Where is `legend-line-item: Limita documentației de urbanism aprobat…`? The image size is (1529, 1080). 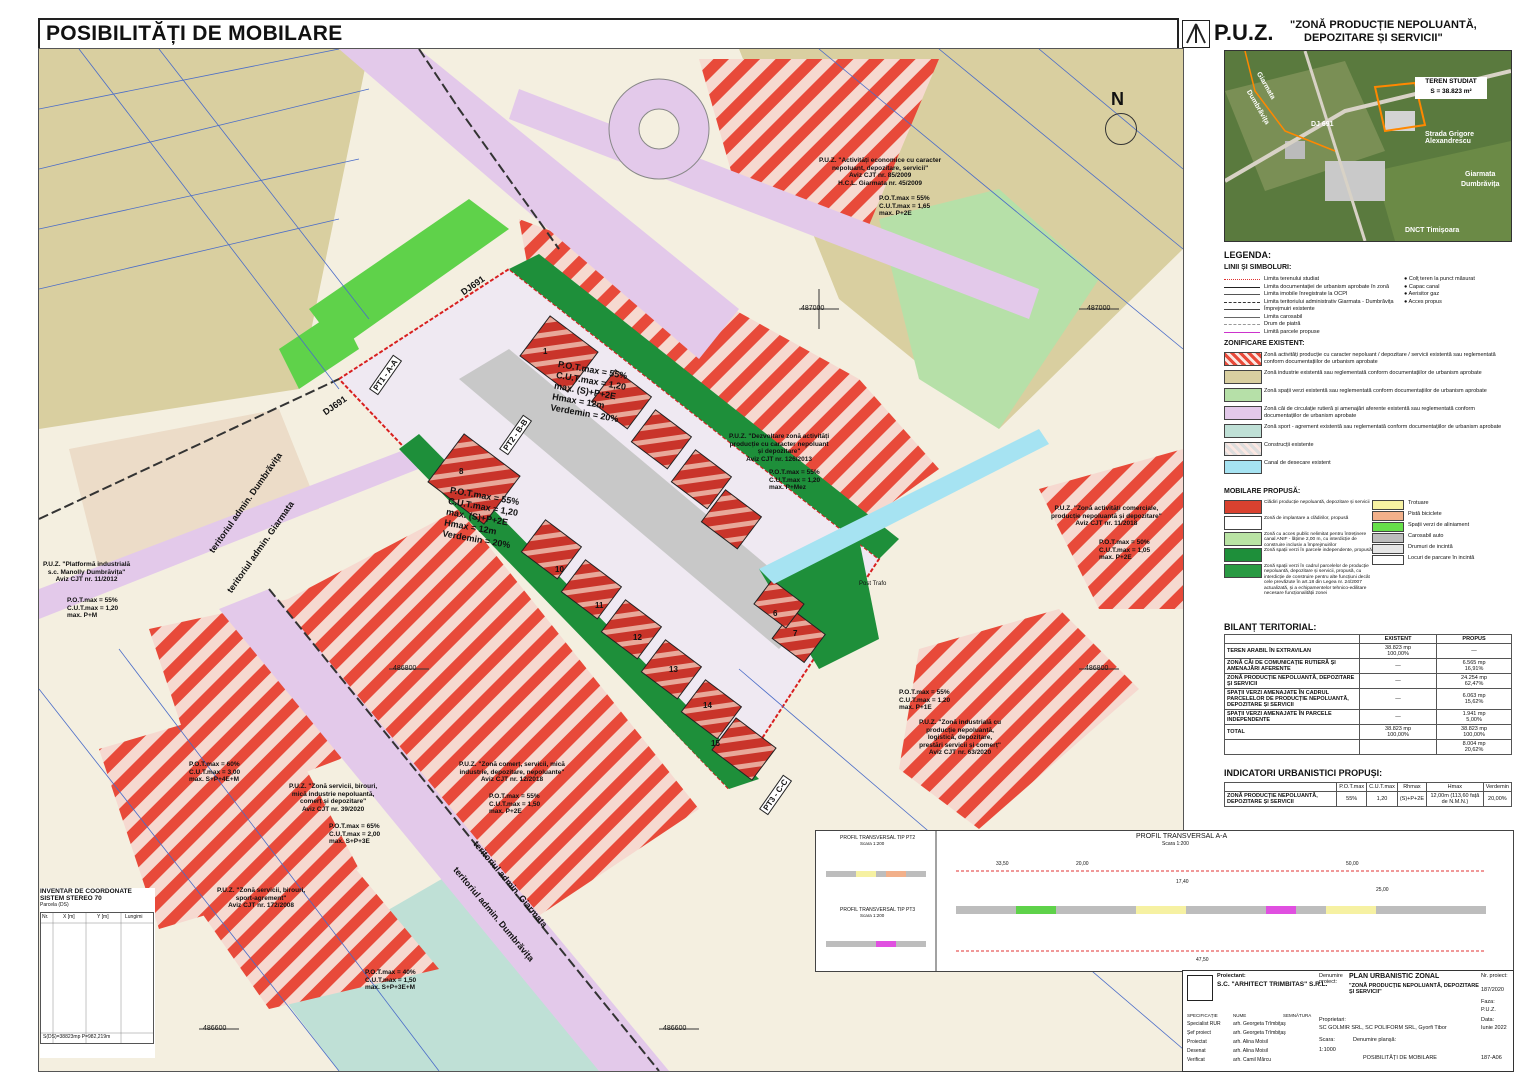 legend-line-item: Limita documentației de urbanism aprobat… is located at coordinates (1364, 287).